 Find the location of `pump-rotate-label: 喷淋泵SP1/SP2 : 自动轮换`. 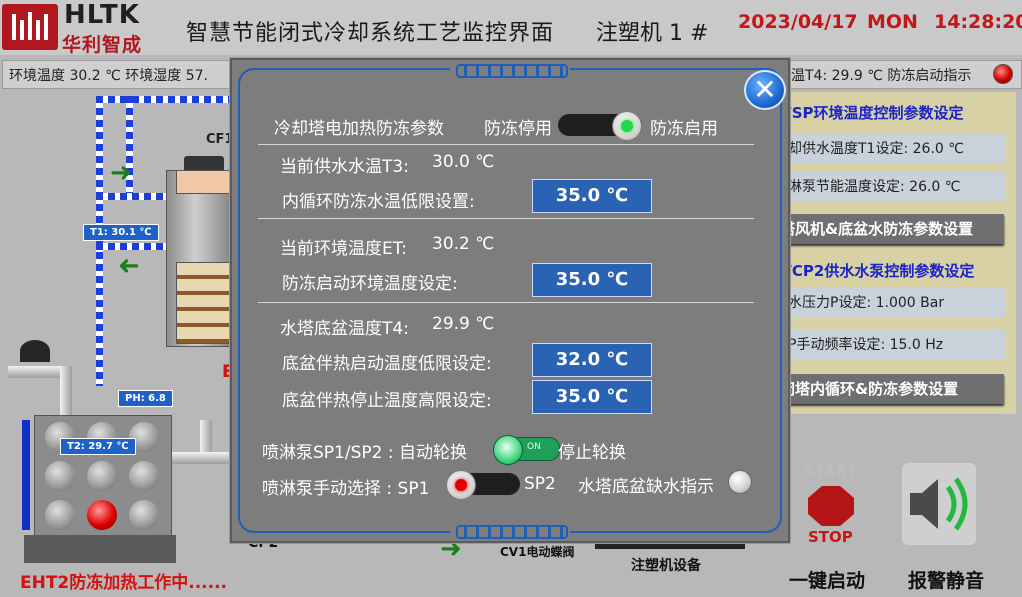

pump-rotate-label: 喷淋泵SP1/SP2 : 自动轮换 is located at coordinates (364, 453).